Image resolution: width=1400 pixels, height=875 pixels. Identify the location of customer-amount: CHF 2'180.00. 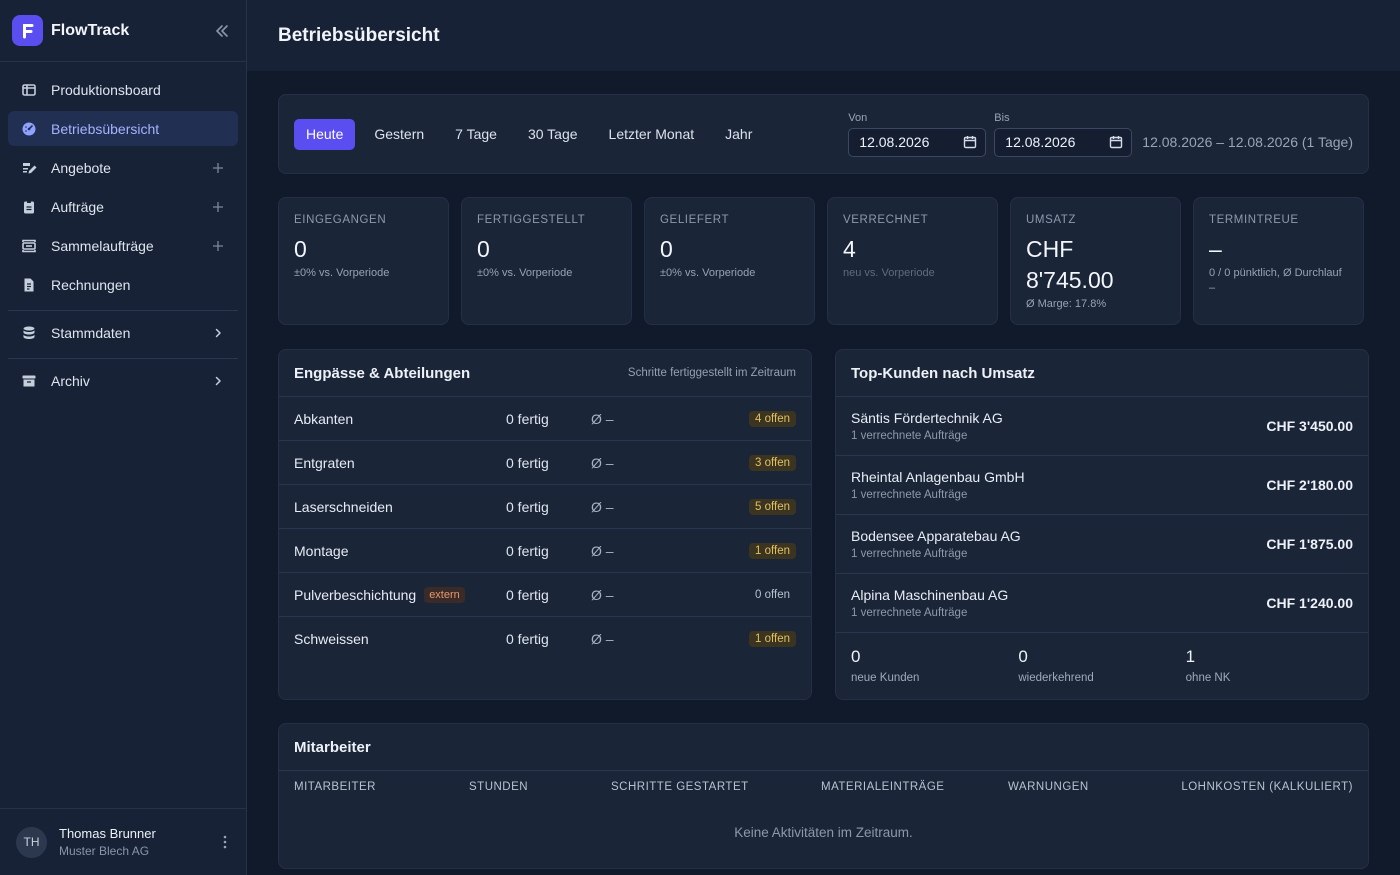
(1309, 485).